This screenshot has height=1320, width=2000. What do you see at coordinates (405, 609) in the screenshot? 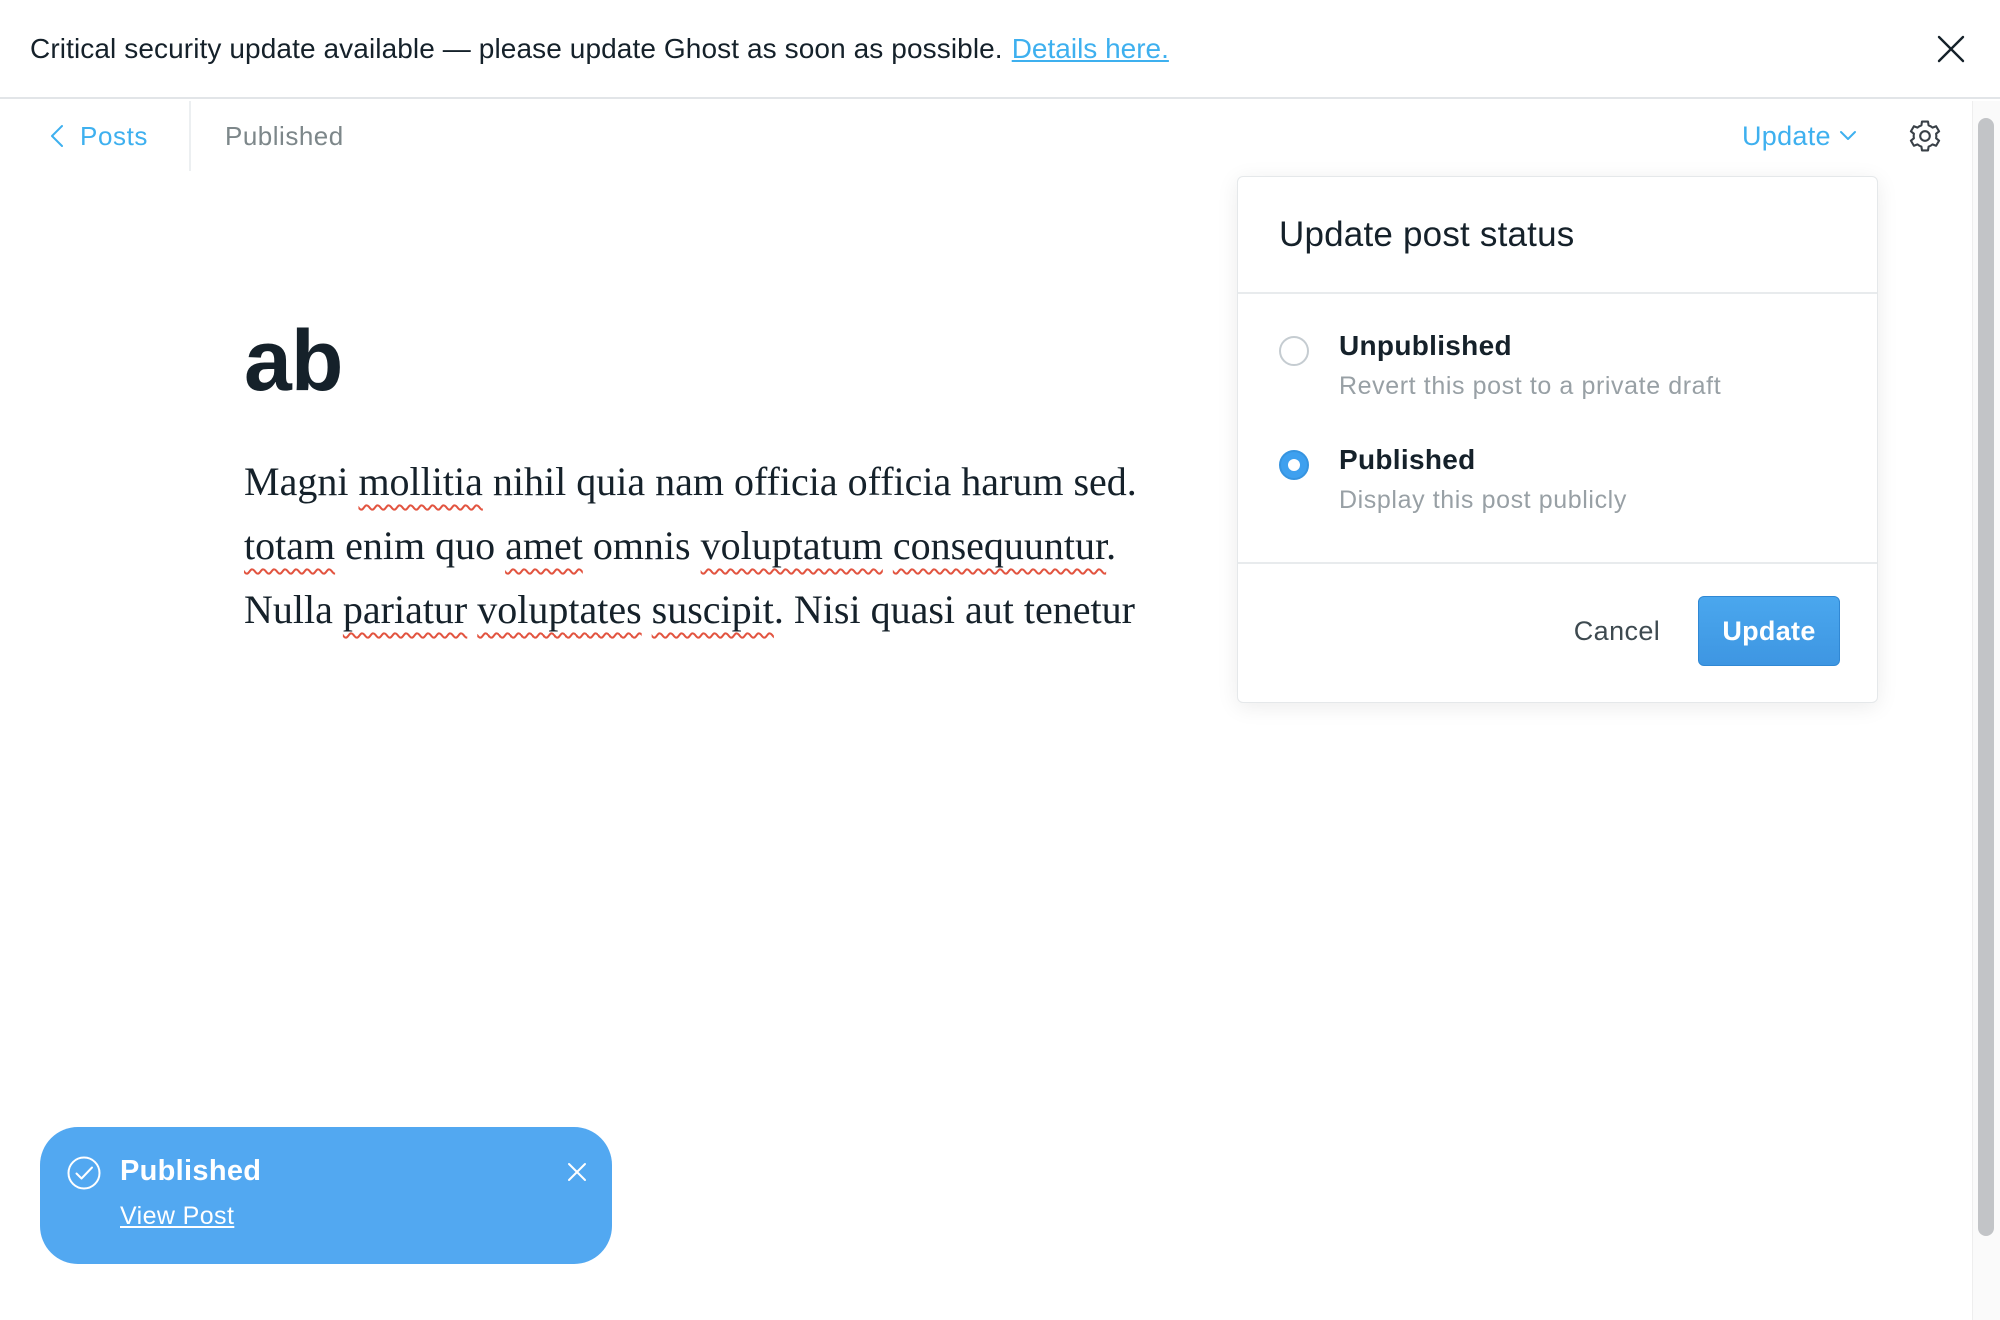
I see `spellcheck-word: pariatur` at bounding box center [405, 609].